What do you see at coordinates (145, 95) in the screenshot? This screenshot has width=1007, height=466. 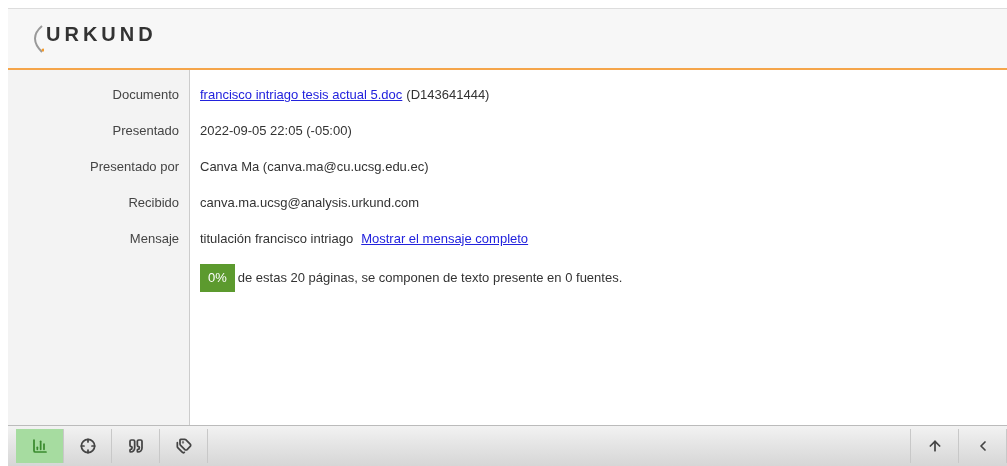 I see `field-label: Documento` at bounding box center [145, 95].